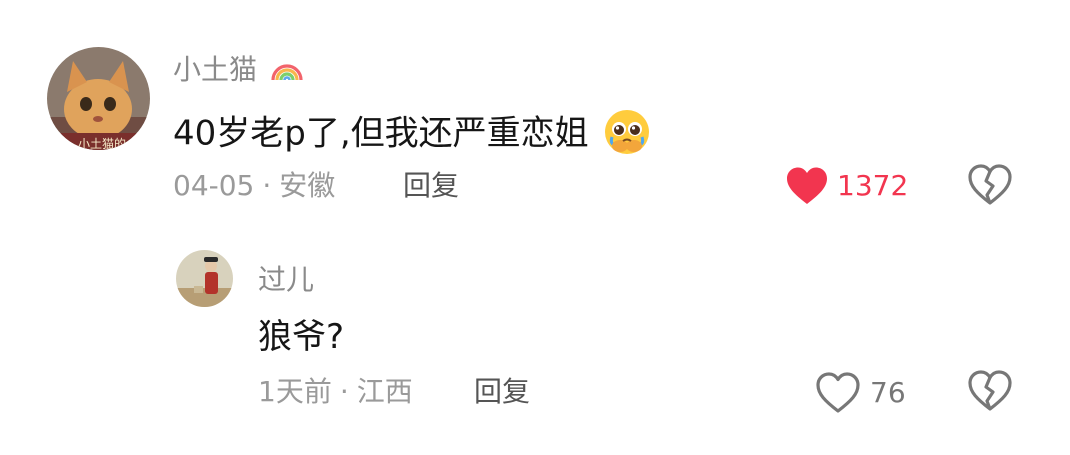  I want to click on like-count: 1372, so click(873, 185).